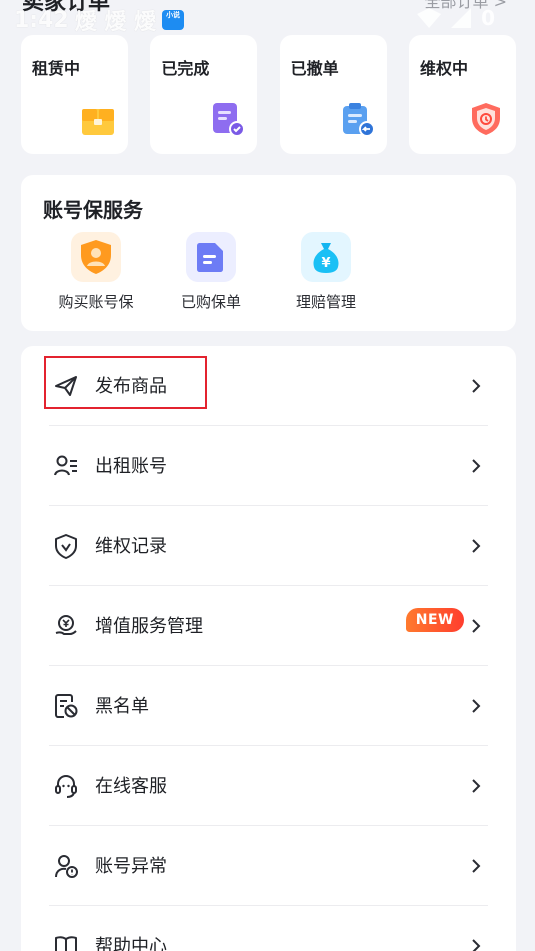 This screenshot has width=535, height=951. What do you see at coordinates (66, 625) in the screenshot?
I see `coin-hand-icon` at bounding box center [66, 625].